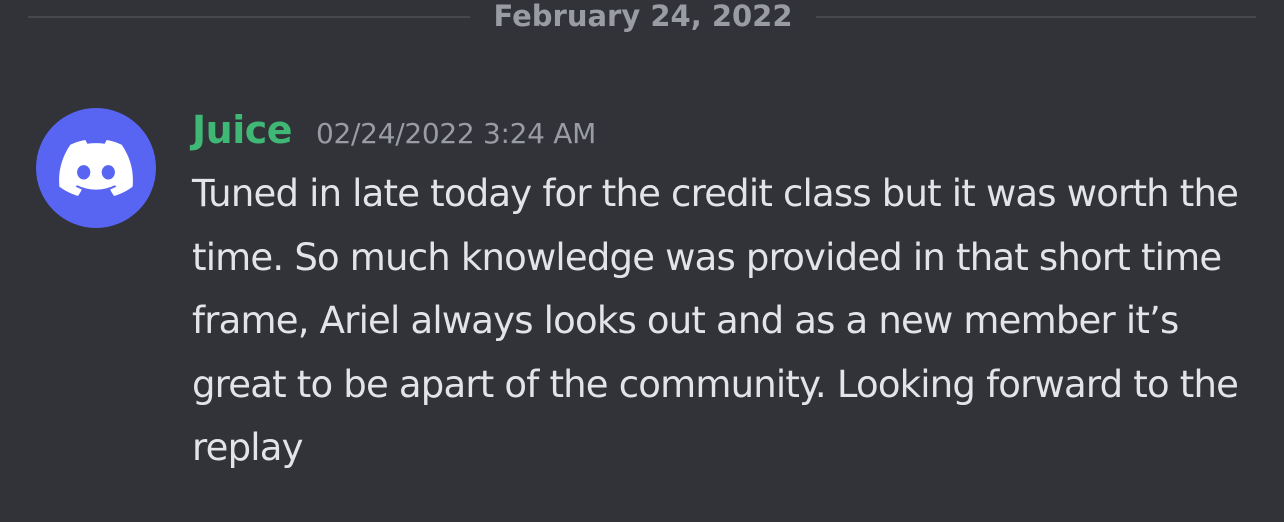  I want to click on message-header: Juice 02/24/2022 3:24 AM, so click(394, 130).